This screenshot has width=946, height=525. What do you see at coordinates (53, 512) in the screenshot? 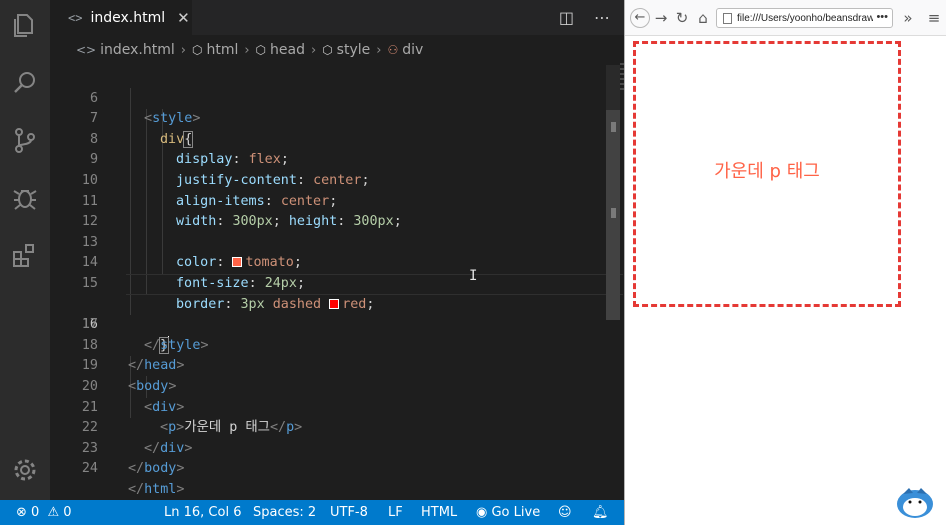
I see `warning-icon: ⚠` at bounding box center [53, 512].